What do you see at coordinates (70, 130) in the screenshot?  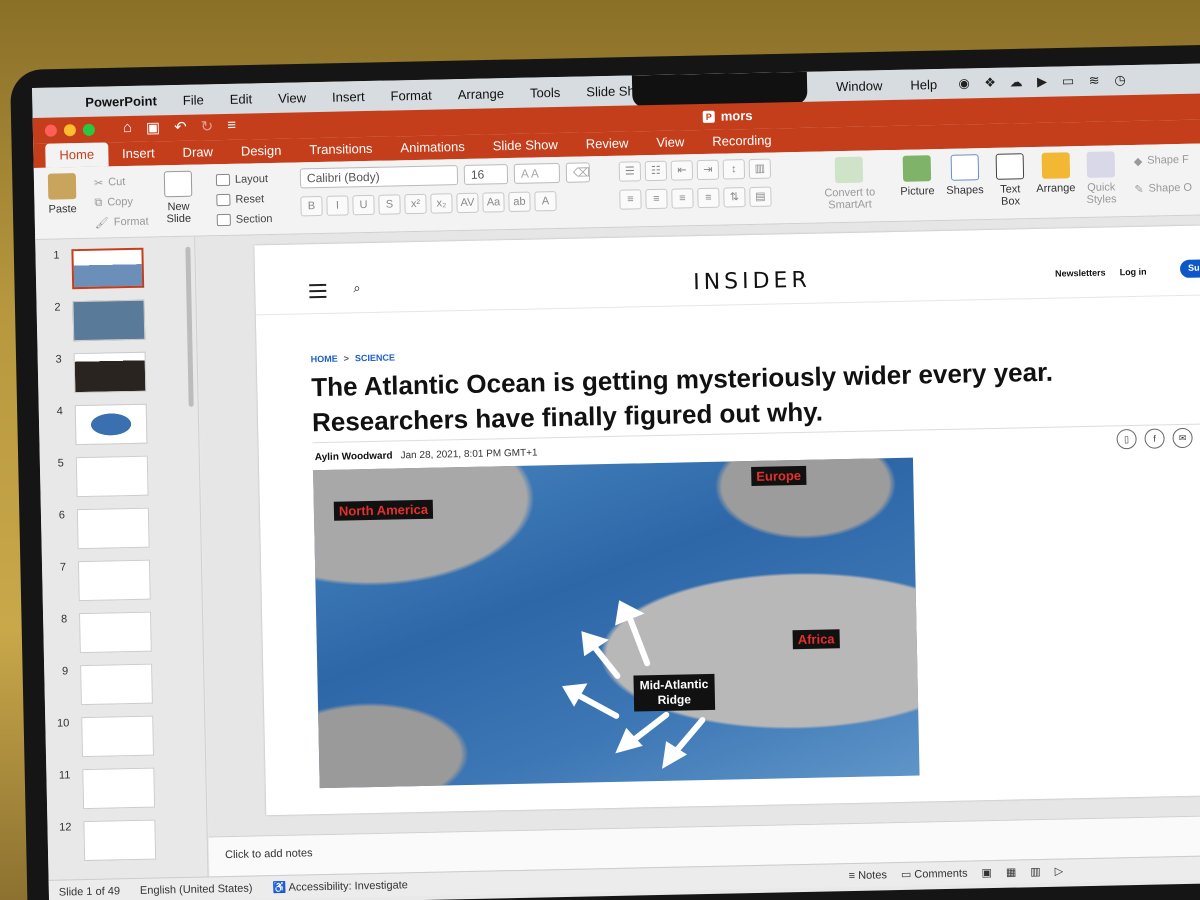 I see `minimize-window-button` at bounding box center [70, 130].